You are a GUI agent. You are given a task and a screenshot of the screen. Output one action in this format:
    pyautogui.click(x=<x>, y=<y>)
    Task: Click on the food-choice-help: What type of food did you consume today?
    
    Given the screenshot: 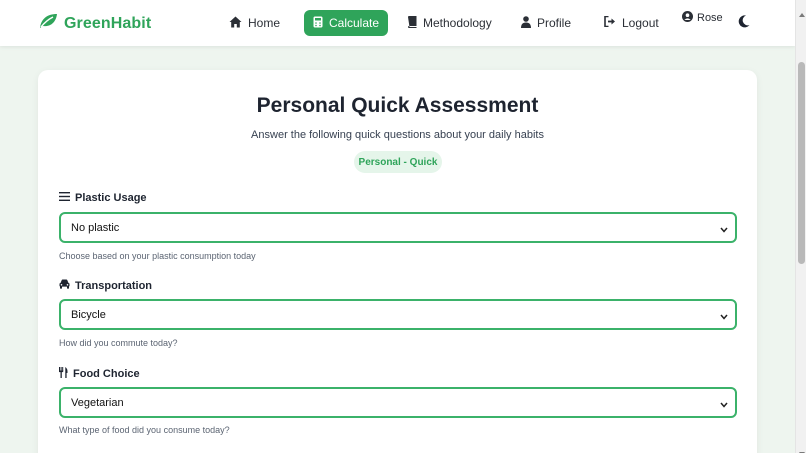 What is the action you would take?
    pyautogui.click(x=144, y=430)
    